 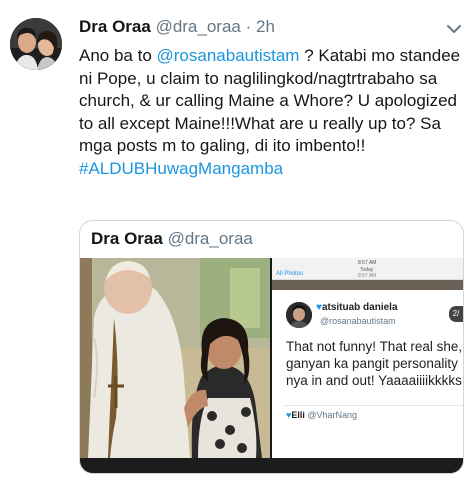 What do you see at coordinates (228, 55) in the screenshot?
I see `mention-link: @rosanabautistam` at bounding box center [228, 55].